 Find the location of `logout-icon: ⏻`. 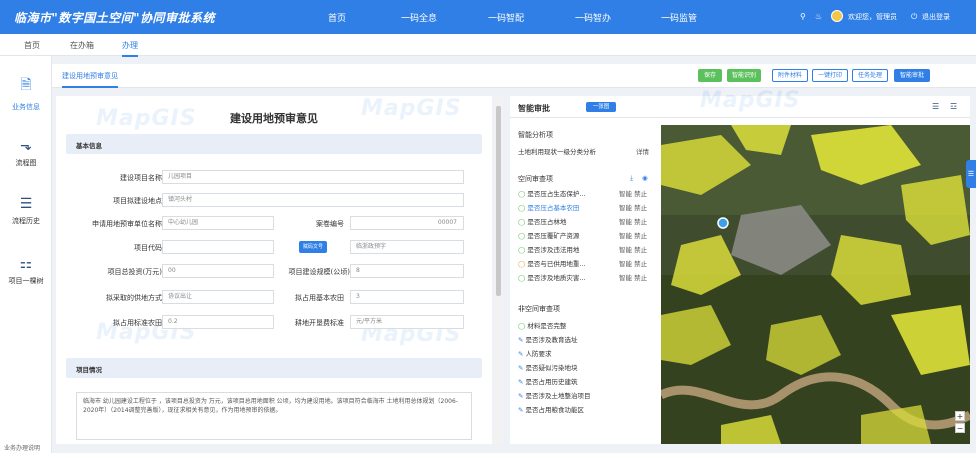

logout-icon: ⏻ is located at coordinates (914, 17).